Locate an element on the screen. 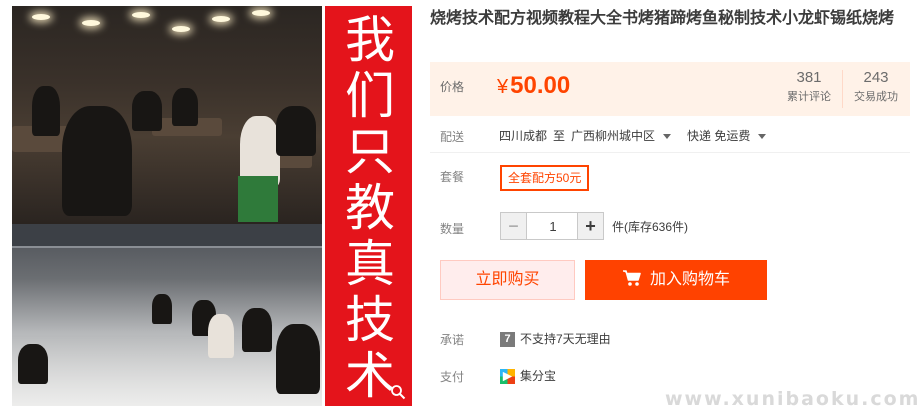 This screenshot has height=412, width=918. banner-char: 只 is located at coordinates (370, 152).